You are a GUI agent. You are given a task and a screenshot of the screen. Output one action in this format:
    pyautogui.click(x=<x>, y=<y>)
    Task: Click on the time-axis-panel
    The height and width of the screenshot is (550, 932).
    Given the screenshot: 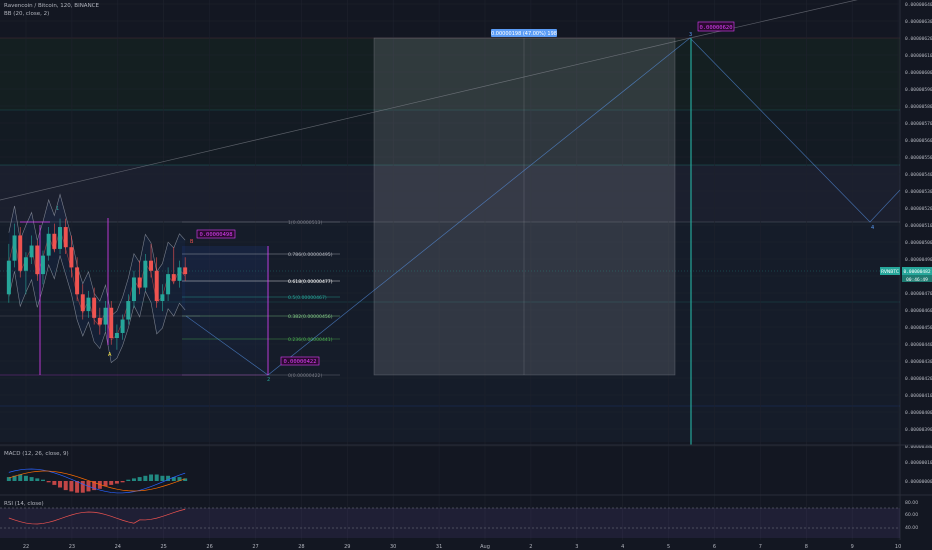 What is the action you would take?
    pyautogui.click(x=466, y=545)
    